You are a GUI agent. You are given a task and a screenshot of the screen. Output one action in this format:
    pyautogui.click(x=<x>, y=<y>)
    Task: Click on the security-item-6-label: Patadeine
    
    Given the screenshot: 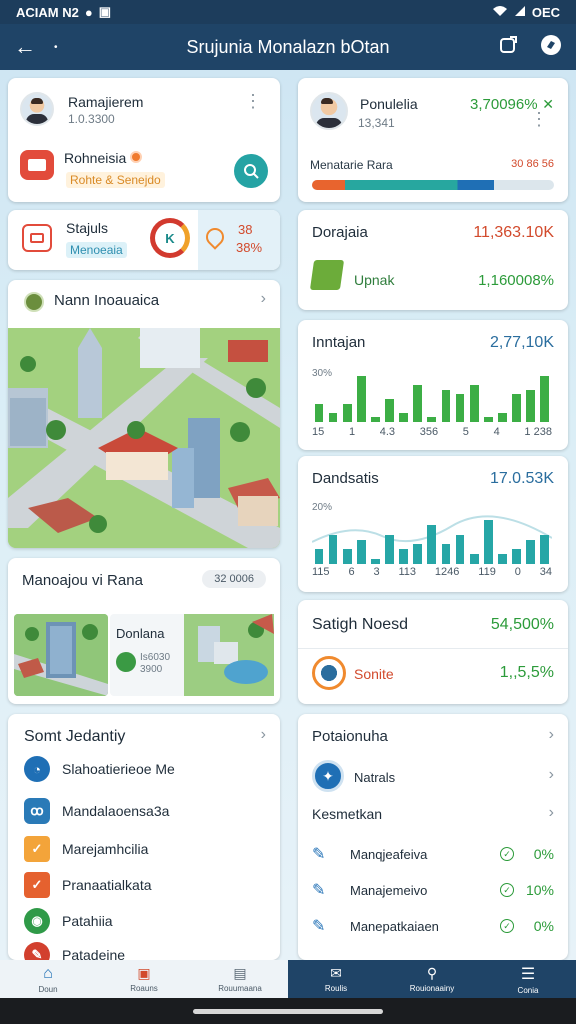 What is the action you would take?
    pyautogui.click(x=94, y=953)
    